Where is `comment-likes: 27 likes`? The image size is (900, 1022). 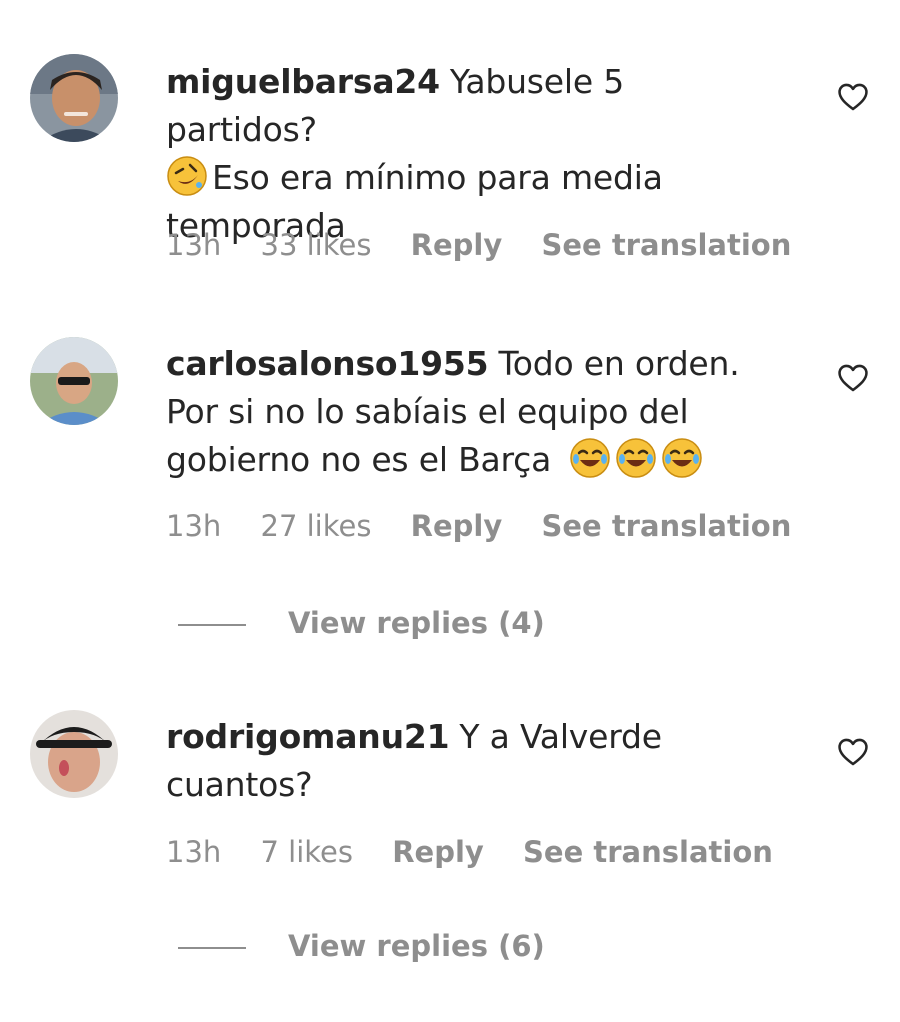 comment-likes: 27 likes is located at coordinates (316, 526).